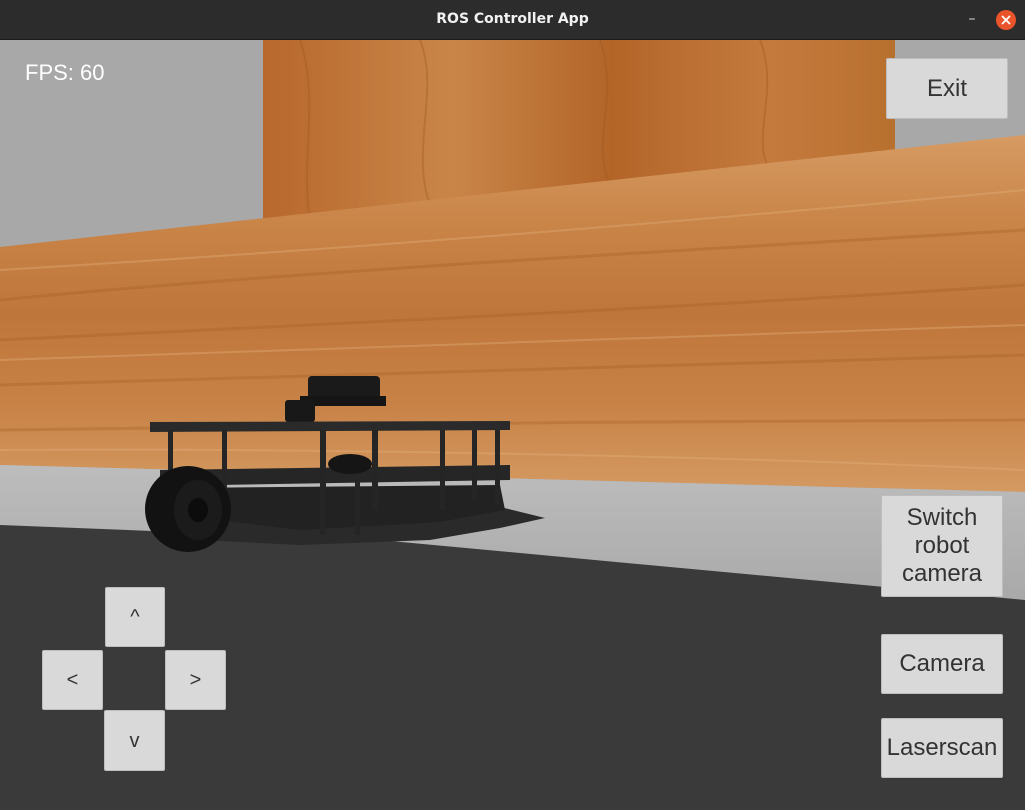 Image resolution: width=1025 pixels, height=810 pixels. I want to click on move-forward-button: ^, so click(135, 617).